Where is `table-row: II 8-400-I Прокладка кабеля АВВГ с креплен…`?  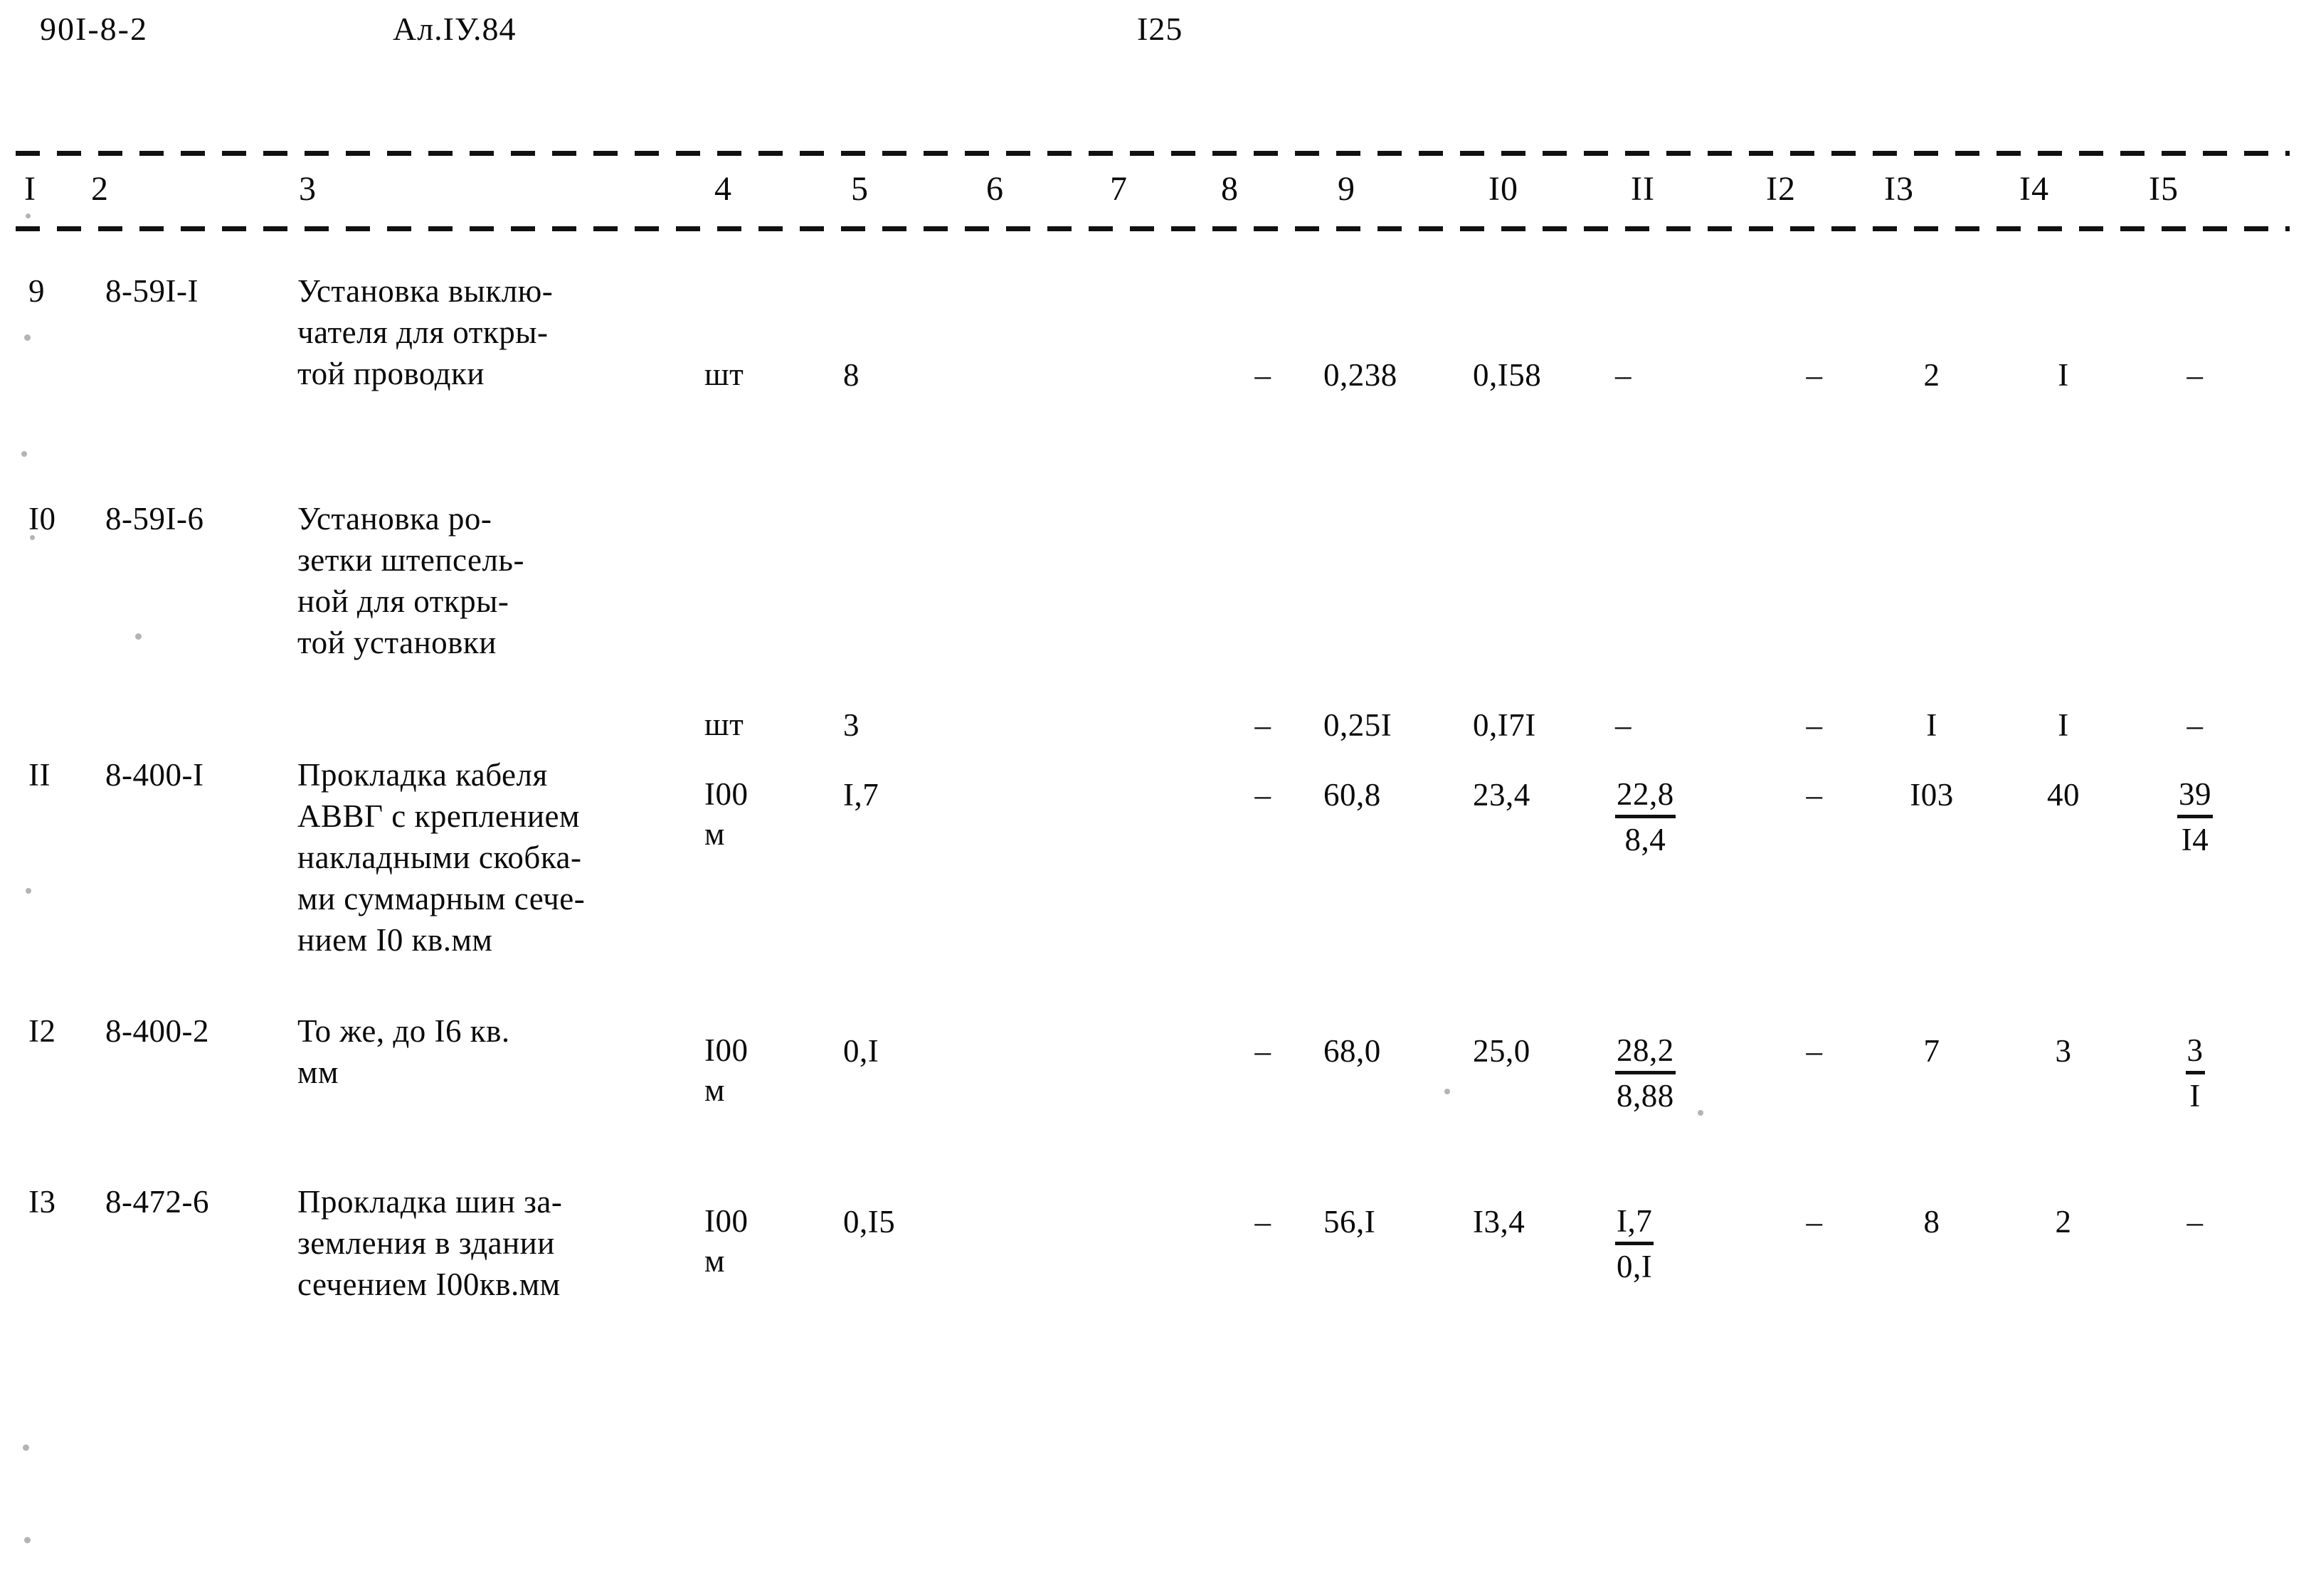 table-row: II 8-400-I Прокладка кабеля АВВГ с креплен… is located at coordinates (1155, 861).